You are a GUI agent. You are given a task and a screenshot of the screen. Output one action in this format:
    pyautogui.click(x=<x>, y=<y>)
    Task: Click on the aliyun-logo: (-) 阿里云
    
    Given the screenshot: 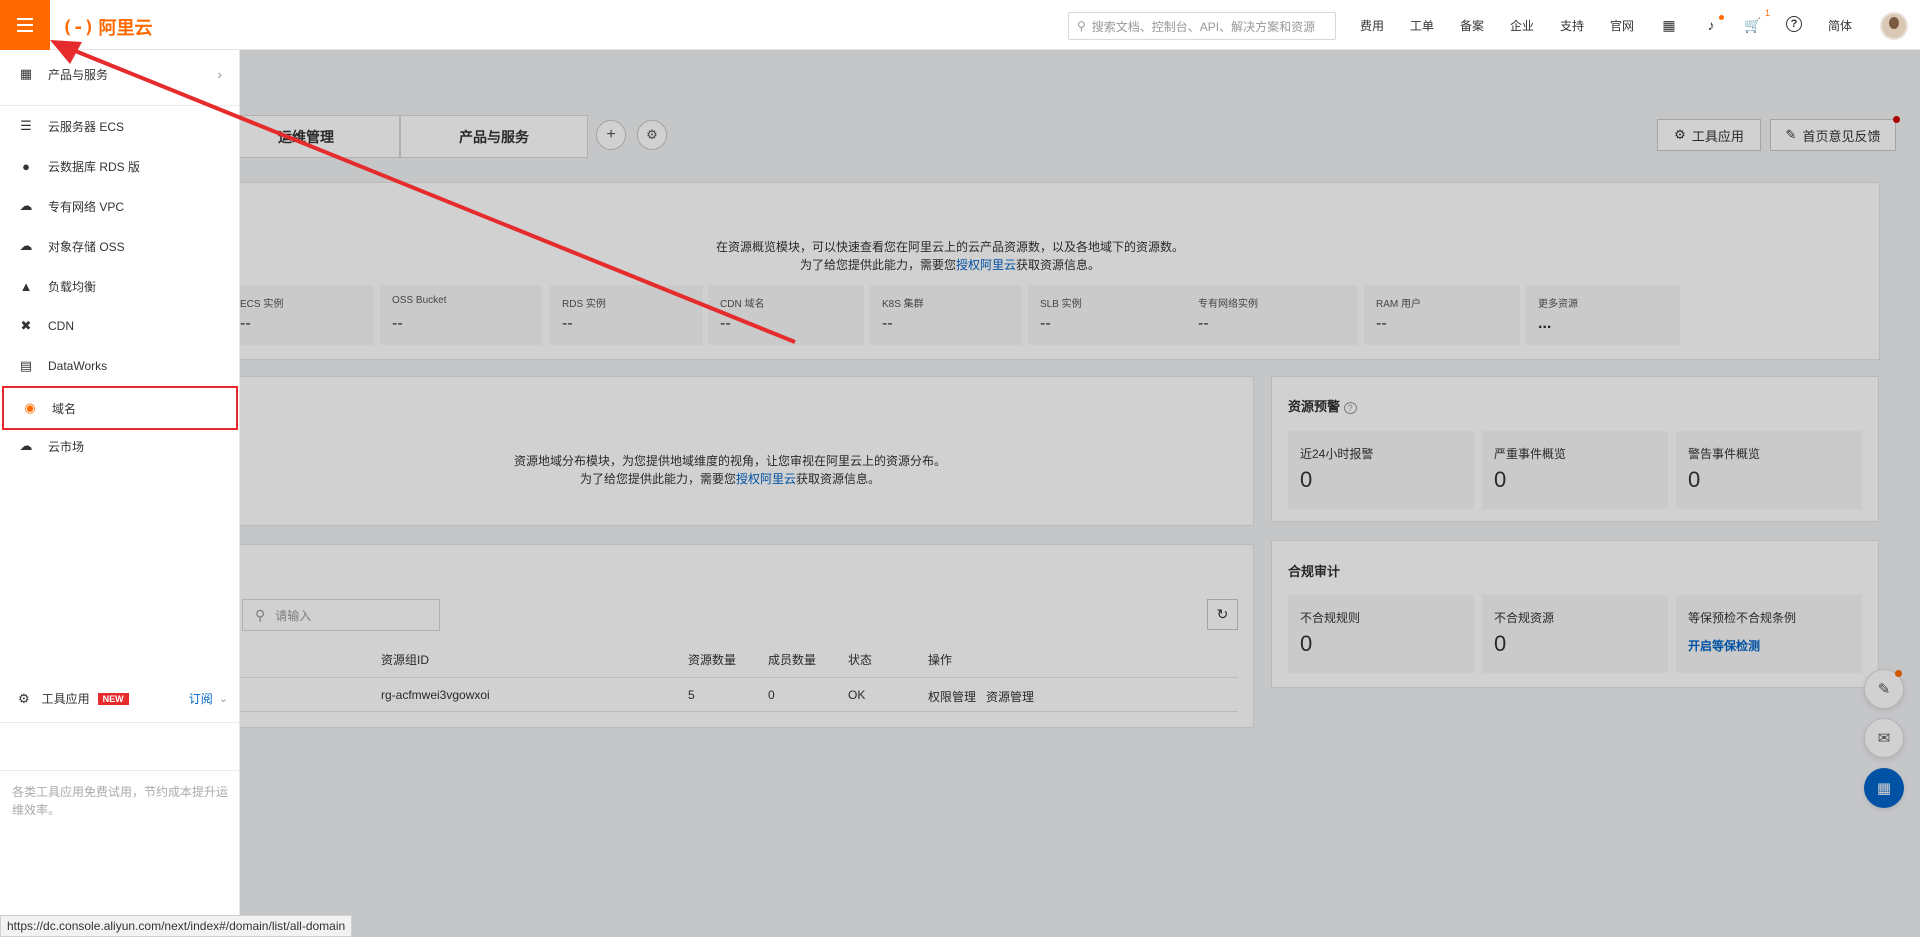 What is the action you would take?
    pyautogui.click(x=107, y=27)
    